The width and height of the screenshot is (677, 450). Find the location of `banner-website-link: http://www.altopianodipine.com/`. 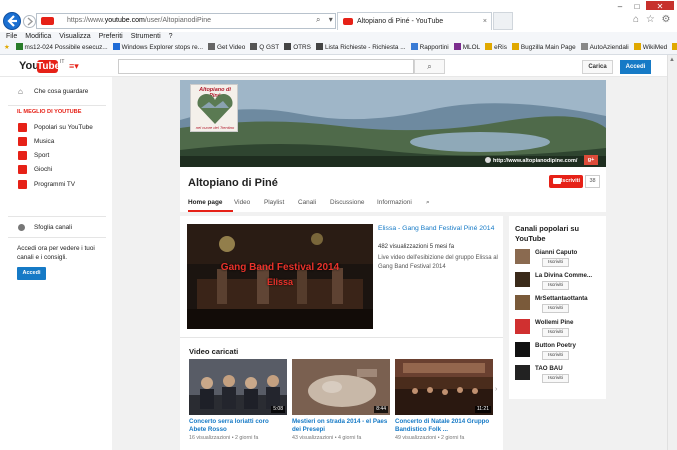

banner-website-link: http://www.altopianodipine.com/ is located at coordinates (531, 160).